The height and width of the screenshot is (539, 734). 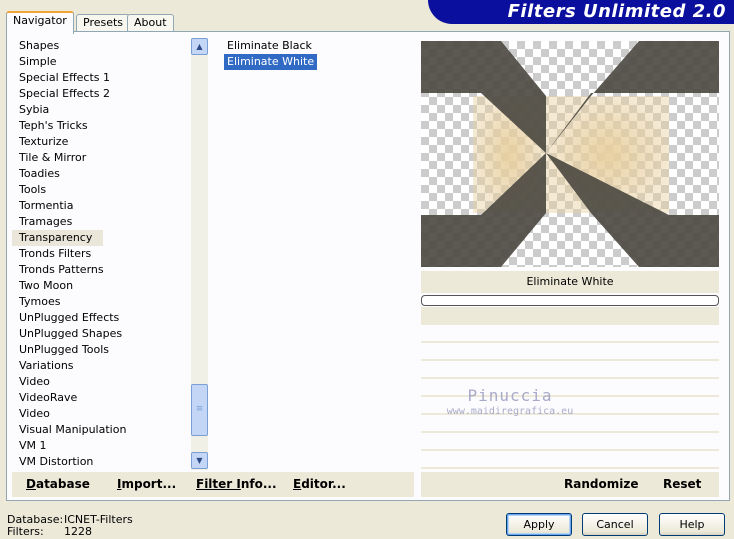 What do you see at coordinates (615, 524) in the screenshot?
I see `cancel-button: Cancel` at bounding box center [615, 524].